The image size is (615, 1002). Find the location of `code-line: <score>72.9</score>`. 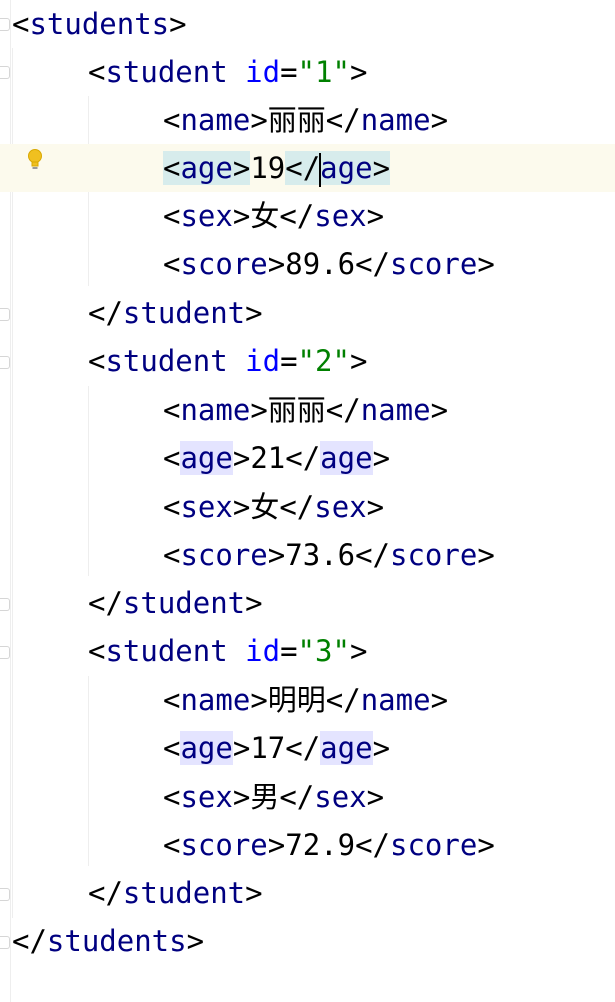

code-line: <score>72.9</score> is located at coordinates (307, 845).